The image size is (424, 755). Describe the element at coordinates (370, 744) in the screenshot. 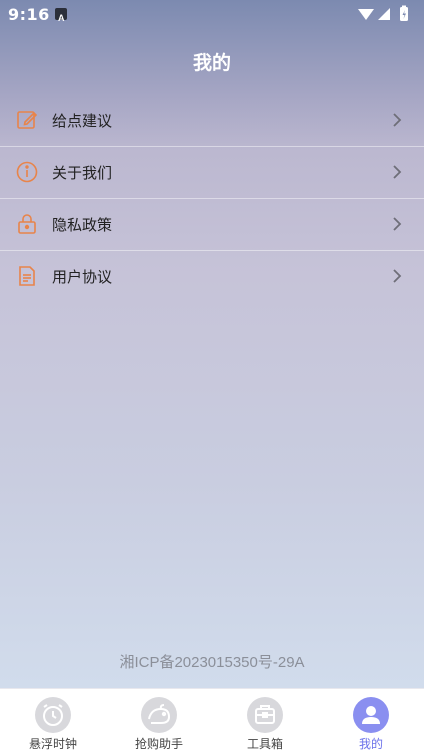

I see `tab-label: 我的` at that location.